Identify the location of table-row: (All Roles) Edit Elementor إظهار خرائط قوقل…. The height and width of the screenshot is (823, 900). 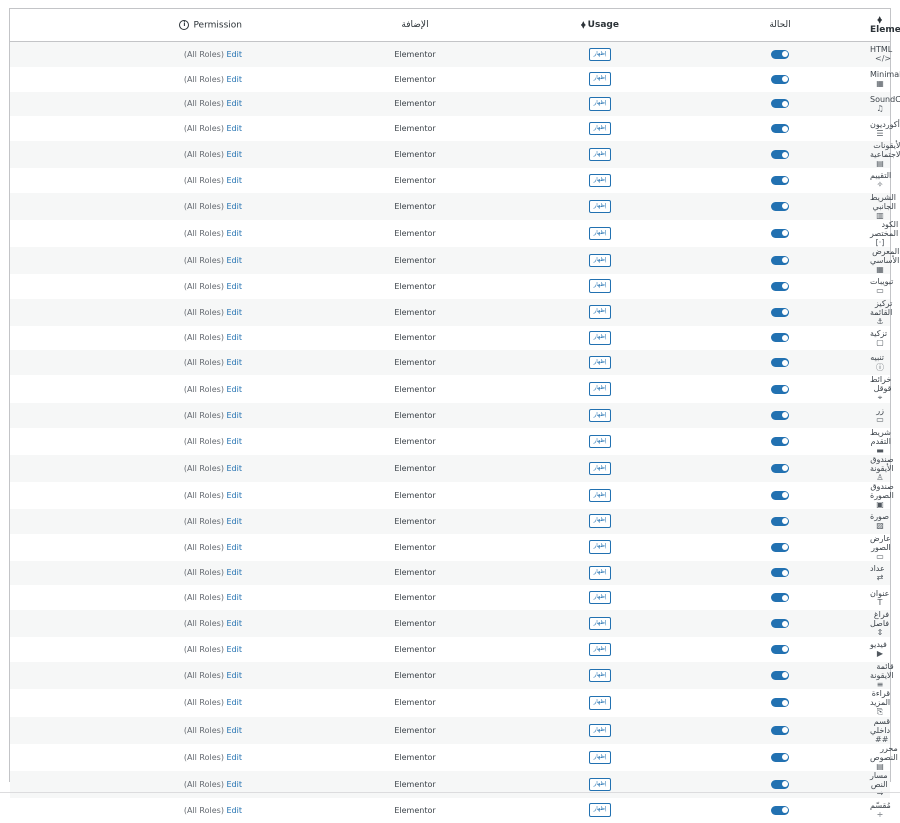
(451, 389).